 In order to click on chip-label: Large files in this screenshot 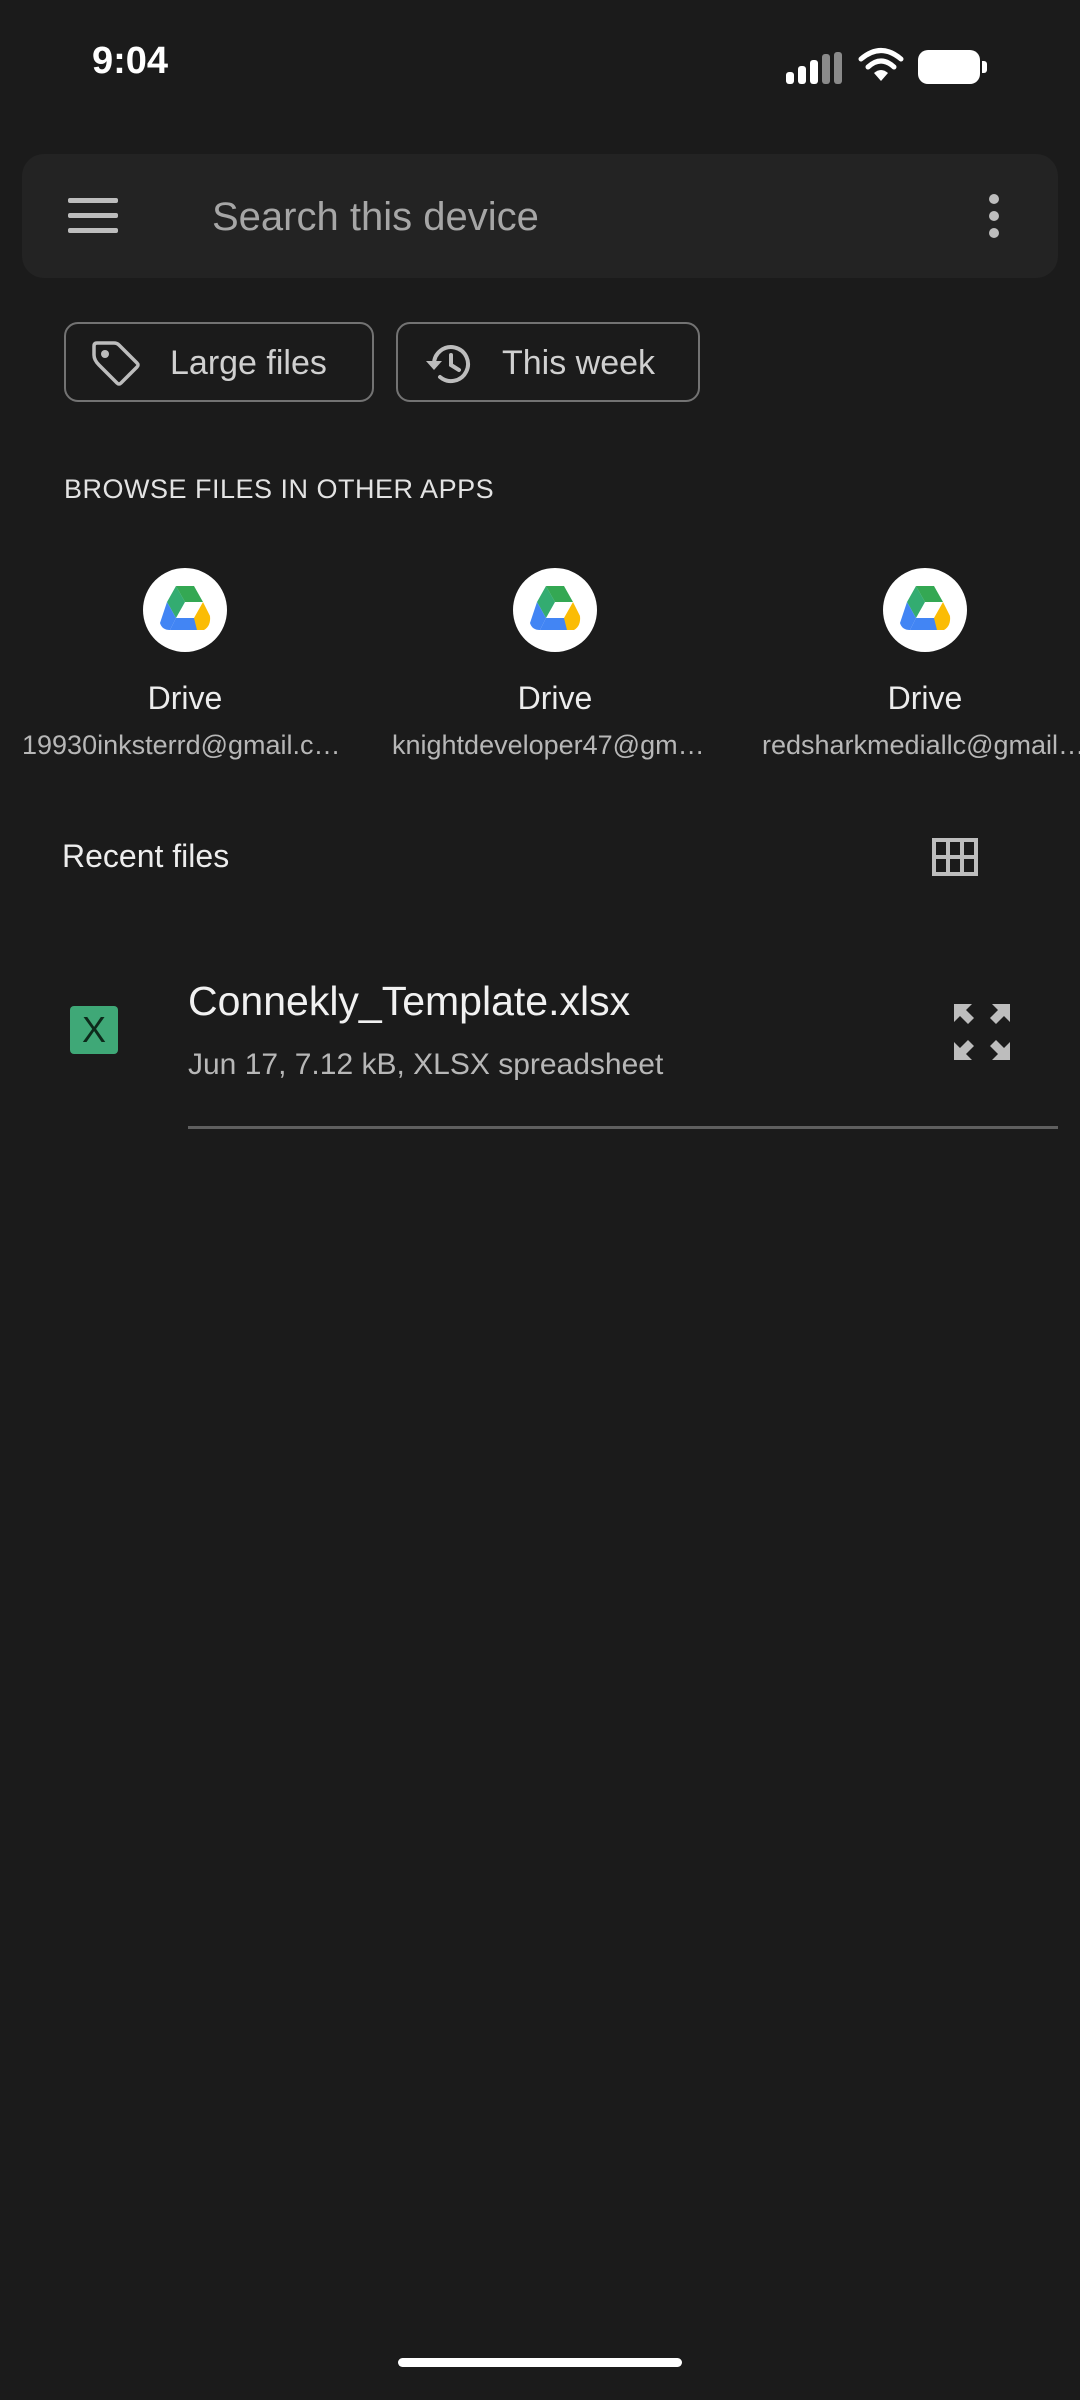, I will do `click(248, 363)`.